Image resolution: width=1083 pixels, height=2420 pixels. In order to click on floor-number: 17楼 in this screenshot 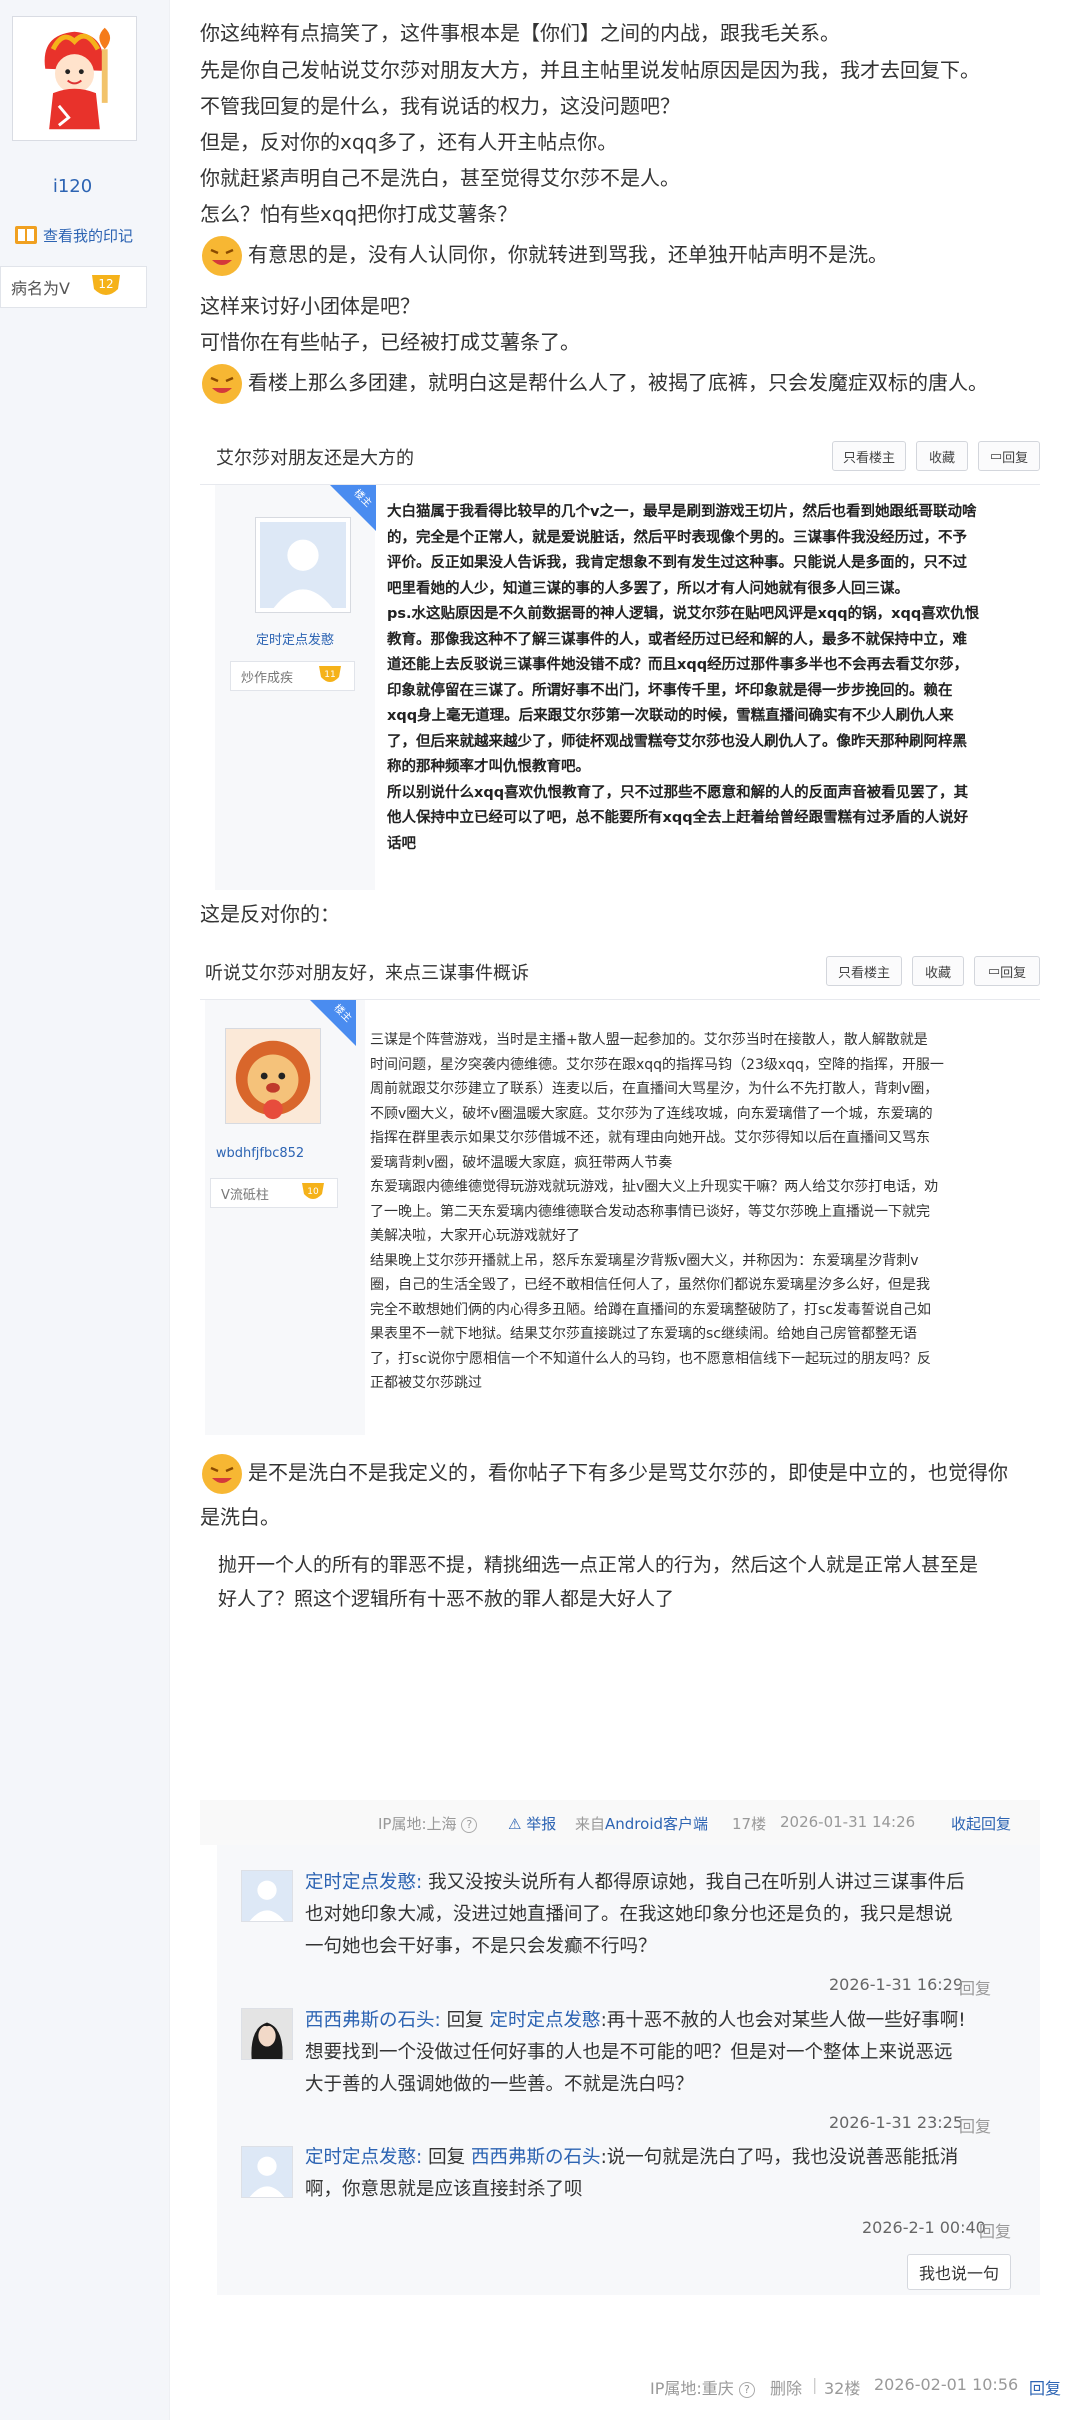, I will do `click(749, 1824)`.